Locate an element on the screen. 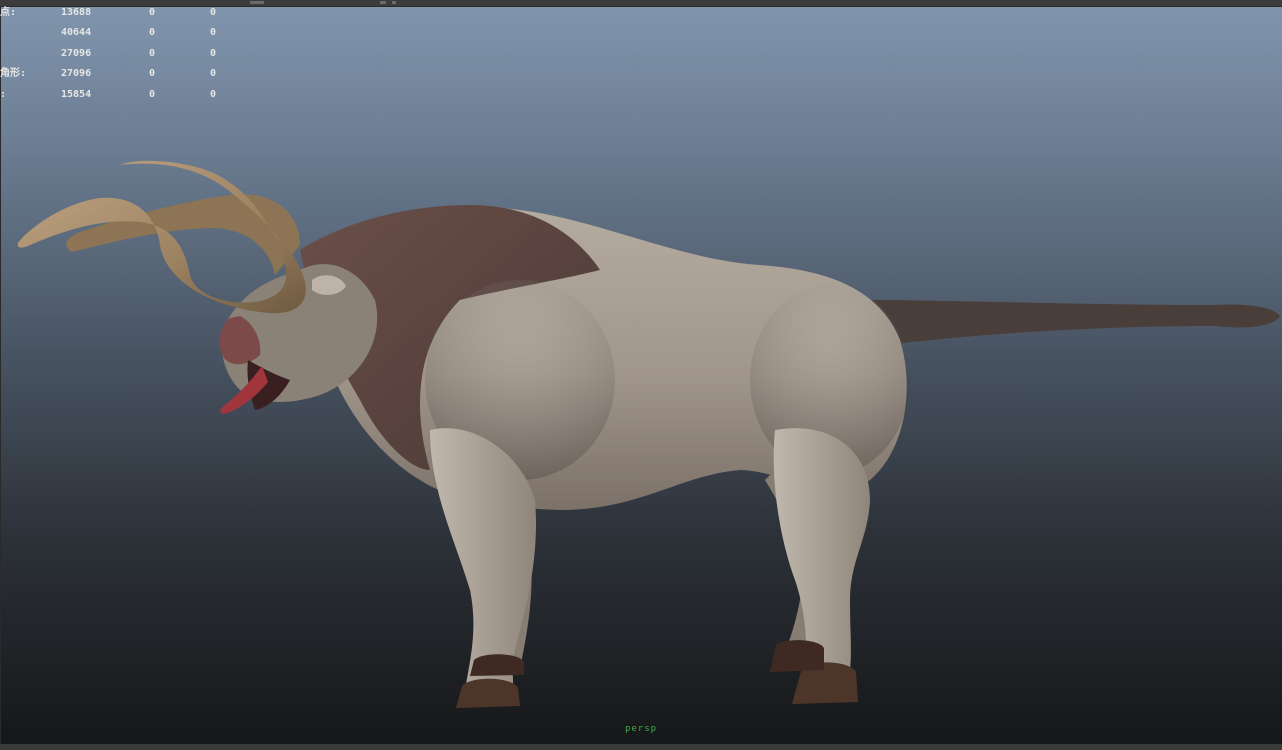 Image resolution: width=1282 pixels, height=750 pixels. front-hoof is located at coordinates (488, 693).